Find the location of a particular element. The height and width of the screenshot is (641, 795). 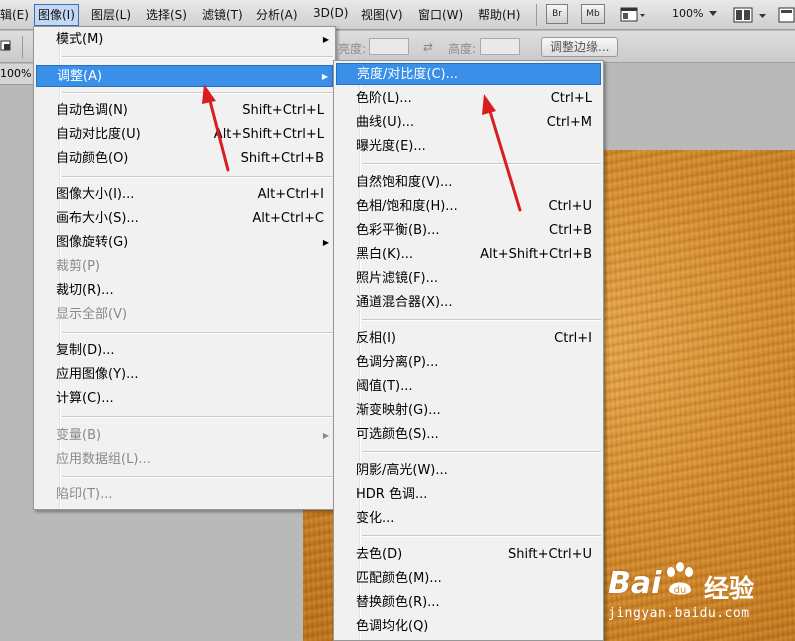

paw-icon: du is located at coordinates (680, 579).